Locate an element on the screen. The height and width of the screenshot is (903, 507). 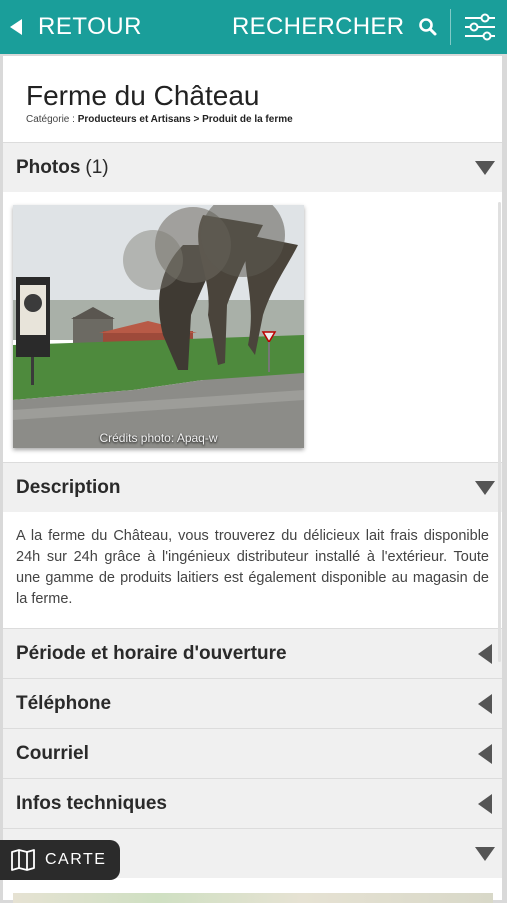
back-button: RETOUR is located at coordinates (76, 27).